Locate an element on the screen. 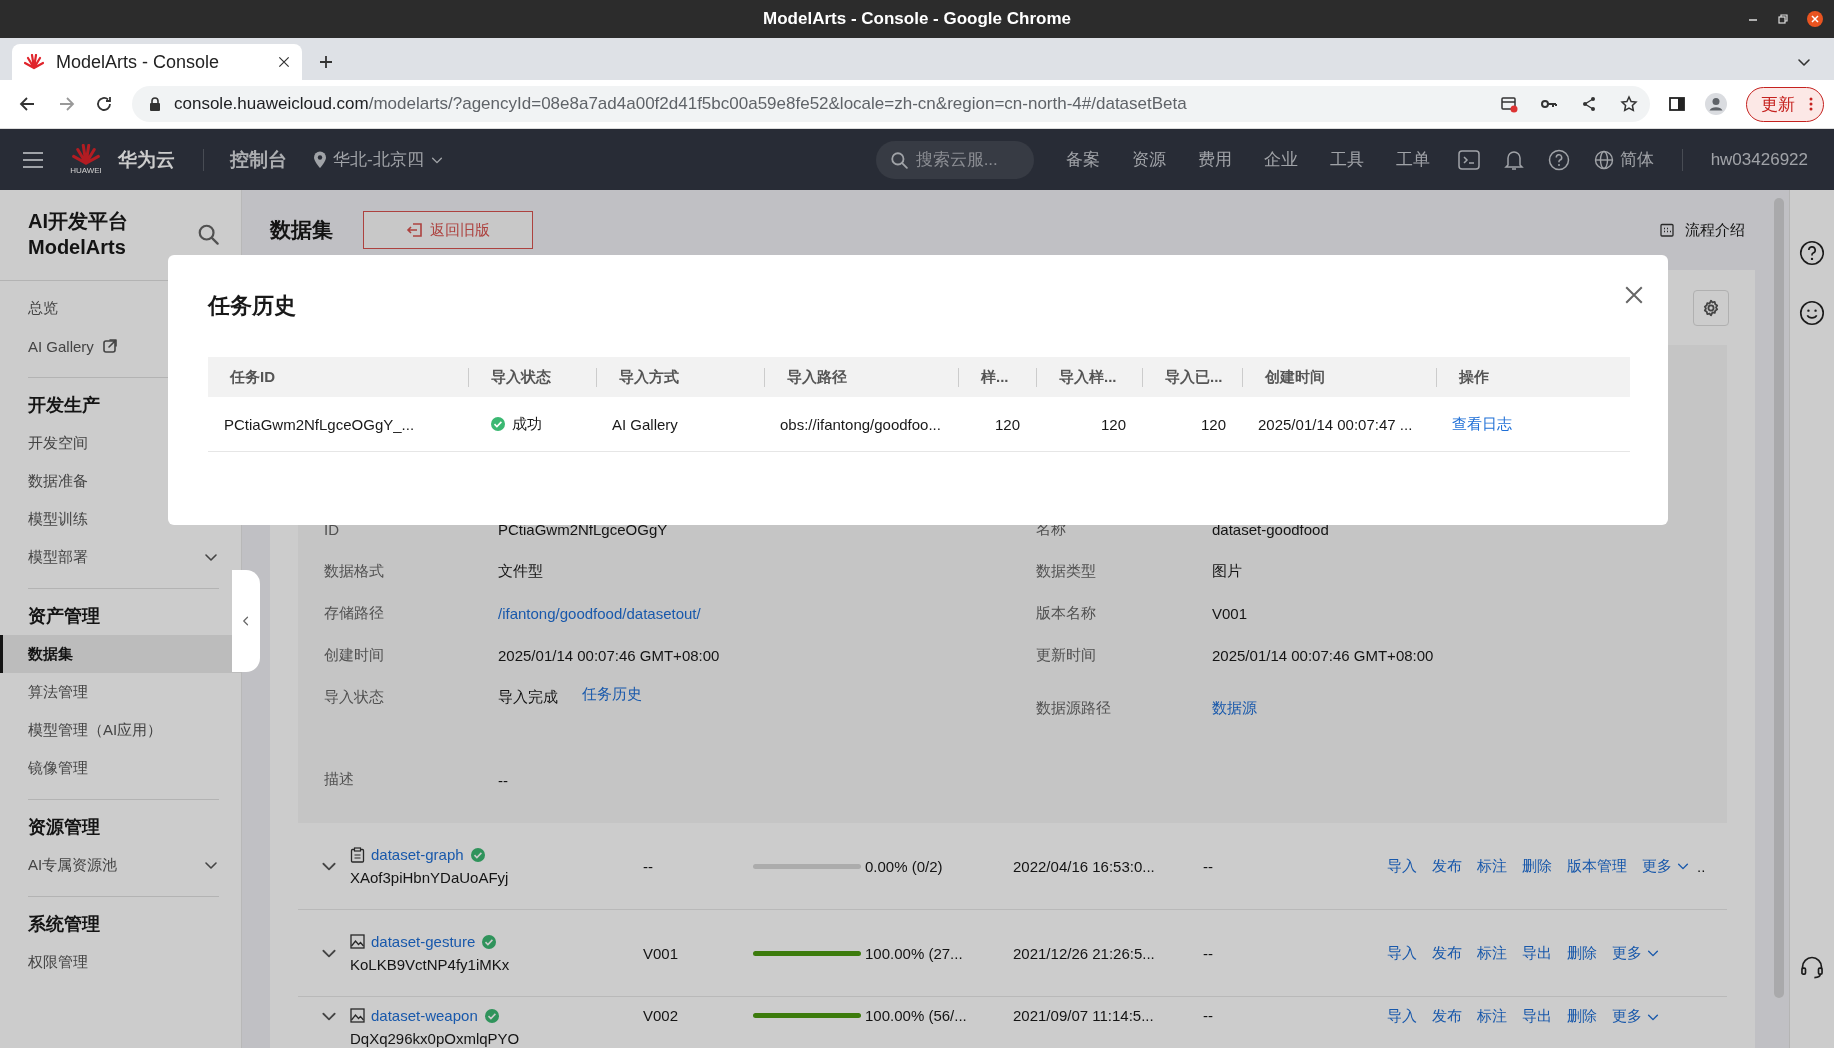 The image size is (1834, 1048). region-selector: 华北-北京四 is located at coordinates (378, 159).